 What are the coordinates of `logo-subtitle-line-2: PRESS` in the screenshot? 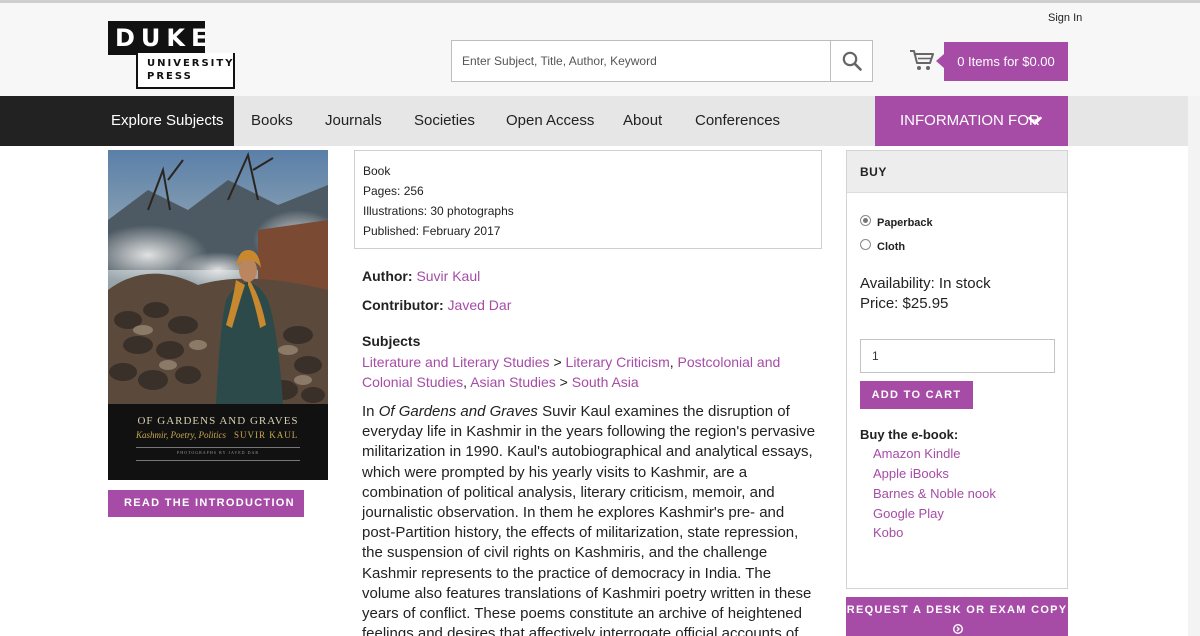 It's located at (170, 76).